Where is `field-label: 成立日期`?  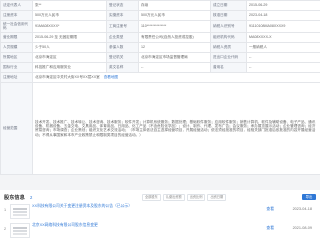 field-label: 成立日期 is located at coordinates (228, 5).